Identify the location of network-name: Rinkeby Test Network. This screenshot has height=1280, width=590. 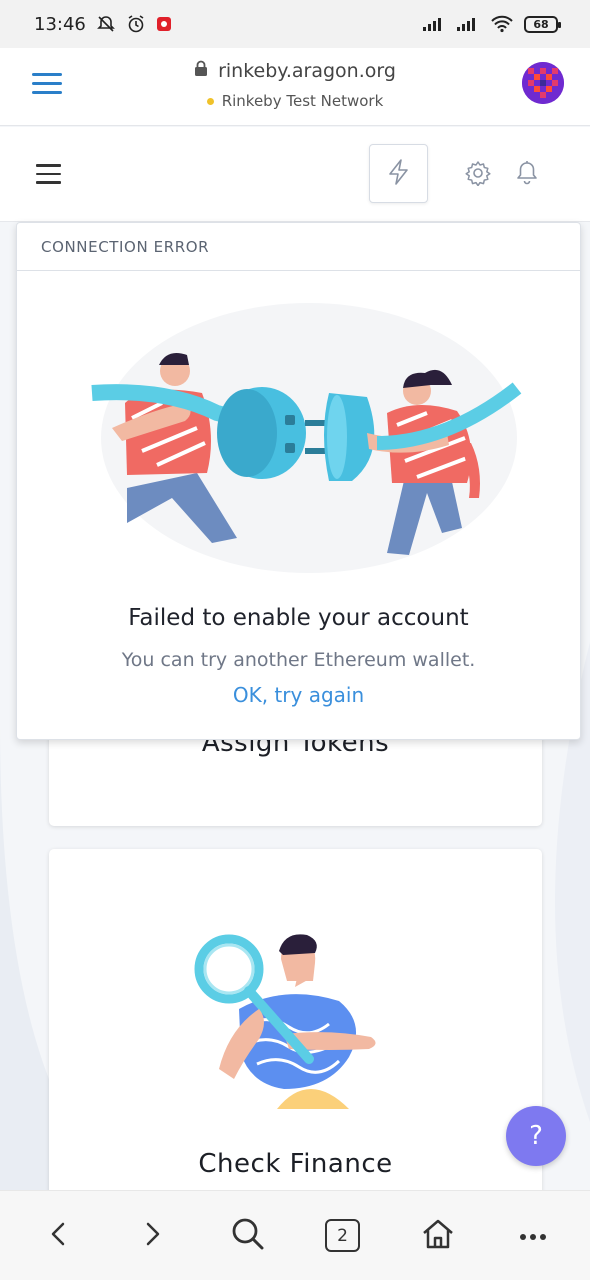
(302, 101).